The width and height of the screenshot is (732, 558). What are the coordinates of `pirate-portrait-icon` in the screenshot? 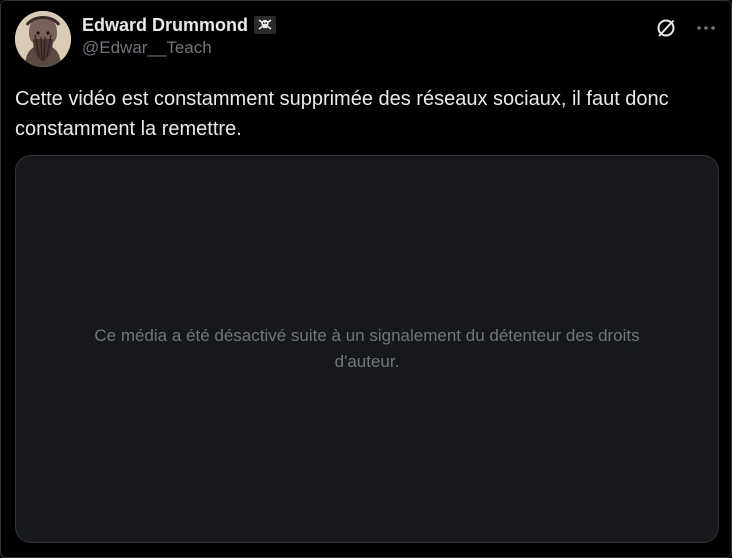 It's located at (43, 39).